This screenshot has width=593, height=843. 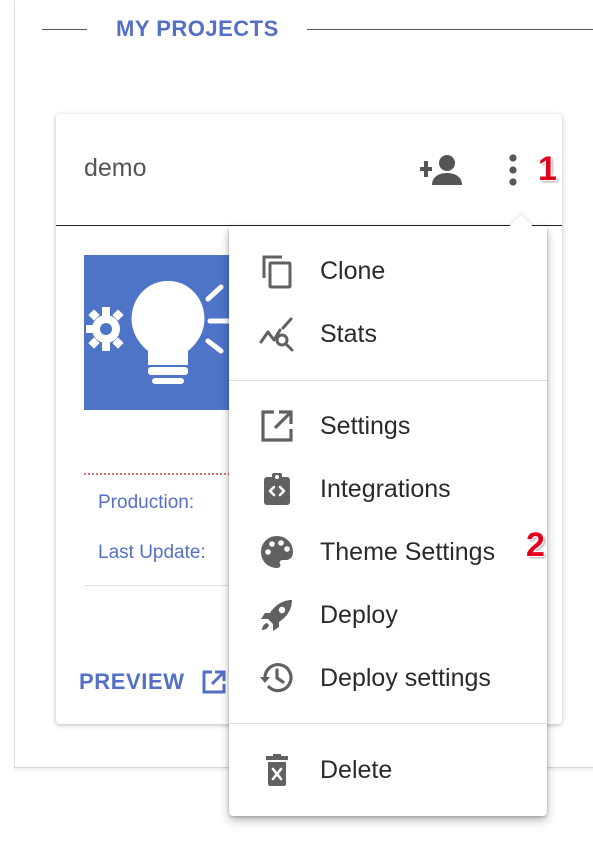 What do you see at coordinates (152, 552) in the screenshot?
I see `last-update-label: Last Update:` at bounding box center [152, 552].